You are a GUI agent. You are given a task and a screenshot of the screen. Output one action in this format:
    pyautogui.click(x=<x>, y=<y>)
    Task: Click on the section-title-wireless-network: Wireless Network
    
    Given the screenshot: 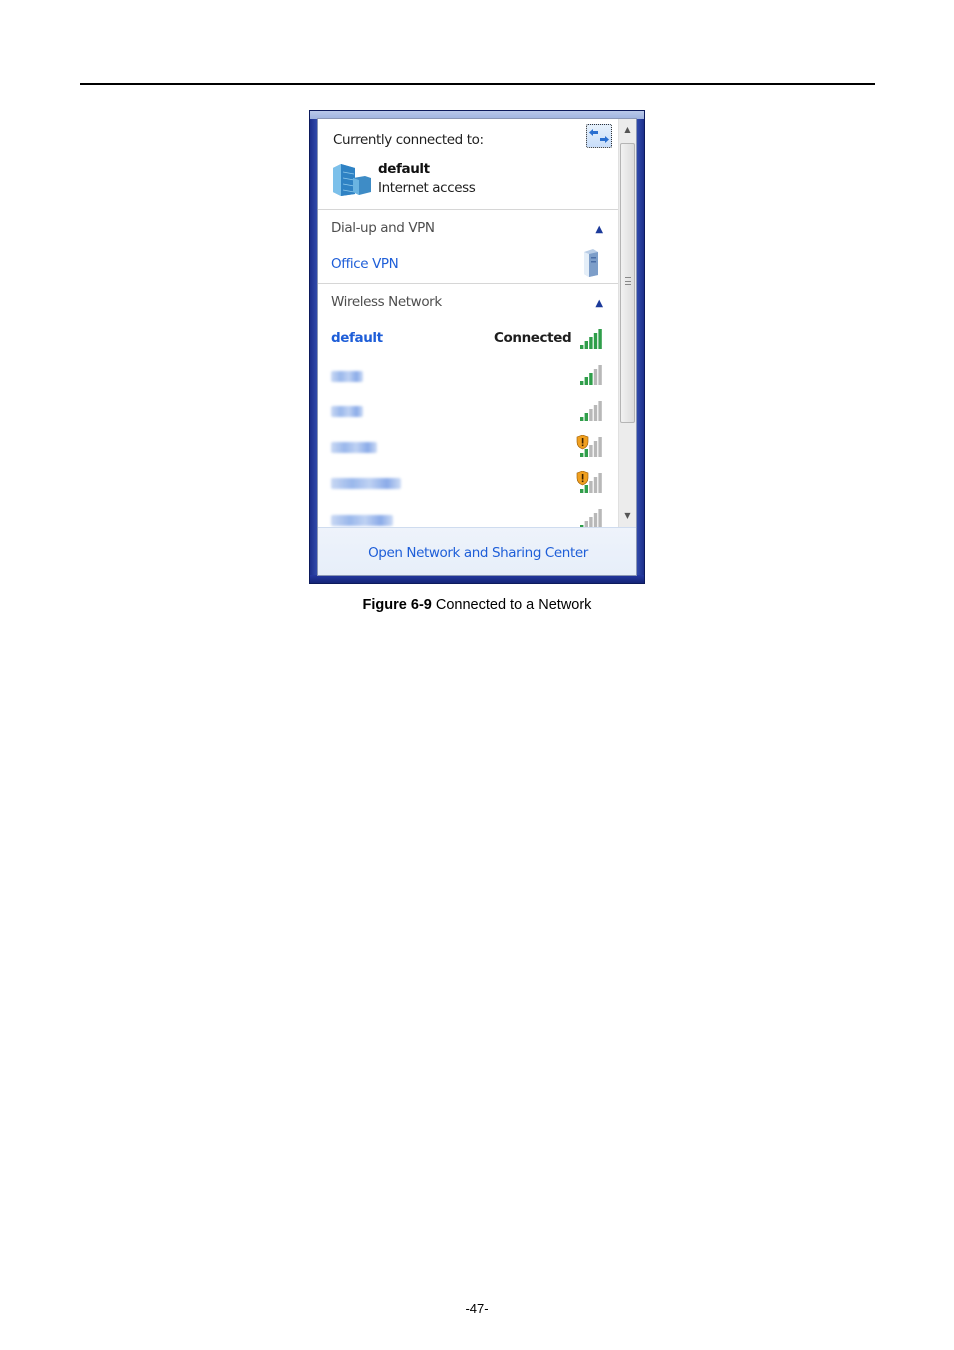 What is the action you would take?
    pyautogui.click(x=386, y=302)
    